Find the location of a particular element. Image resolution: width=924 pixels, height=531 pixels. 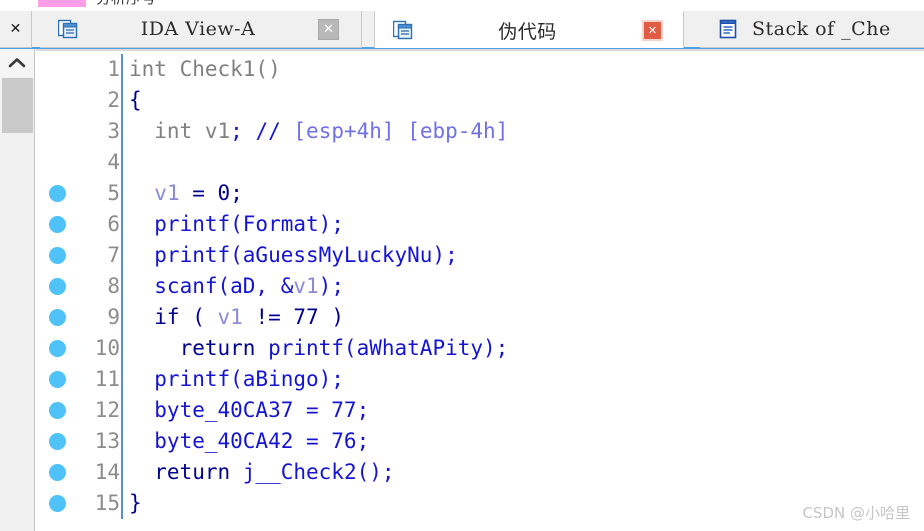

gutter-separator is located at coordinates (122, 162).